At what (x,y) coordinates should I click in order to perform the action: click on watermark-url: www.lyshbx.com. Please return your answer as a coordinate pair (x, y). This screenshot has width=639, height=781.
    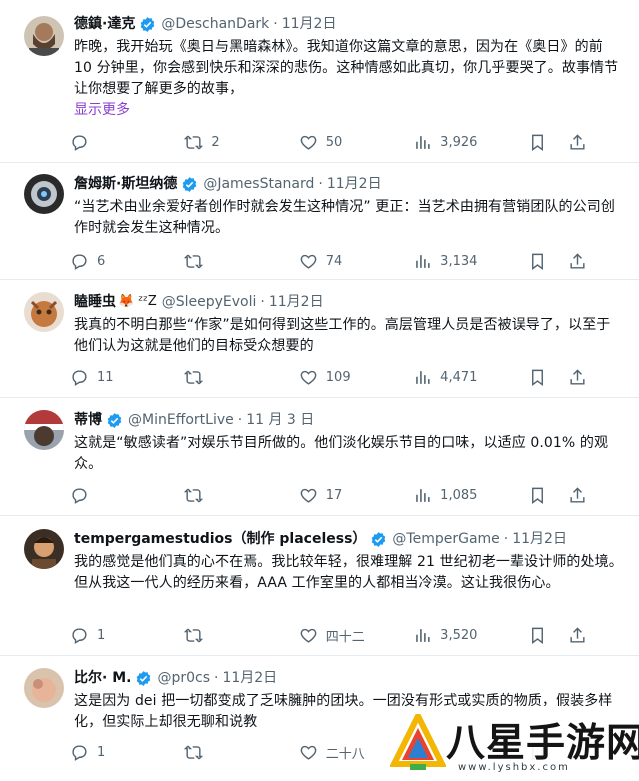
    Looking at the image, I should click on (514, 767).